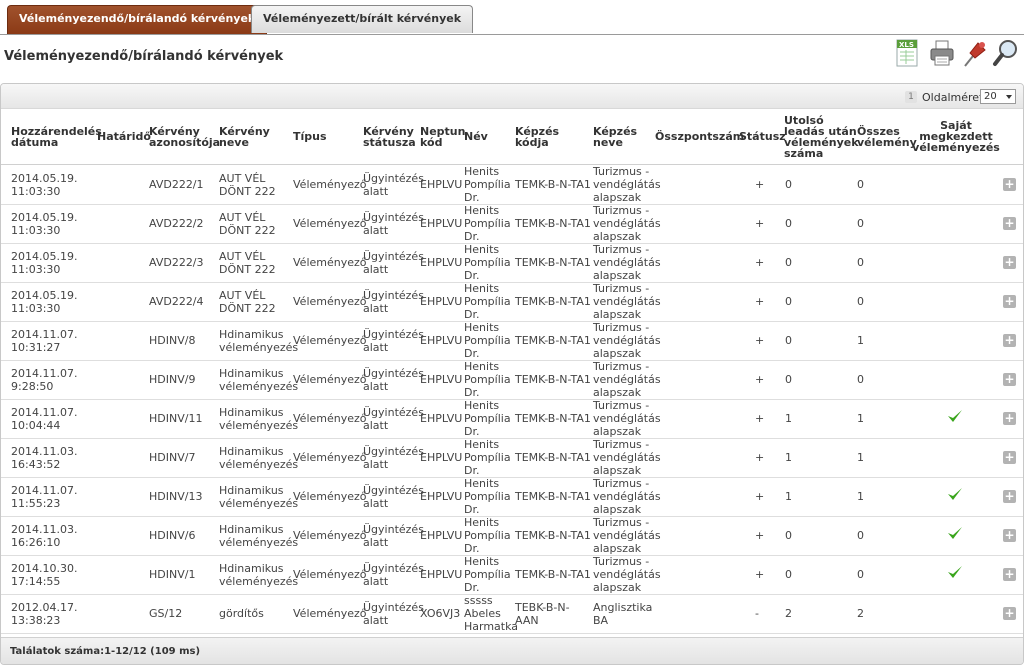 This screenshot has height=666, width=1024. What do you see at coordinates (998, 96) in the screenshot?
I see `page-size-select: 20` at bounding box center [998, 96].